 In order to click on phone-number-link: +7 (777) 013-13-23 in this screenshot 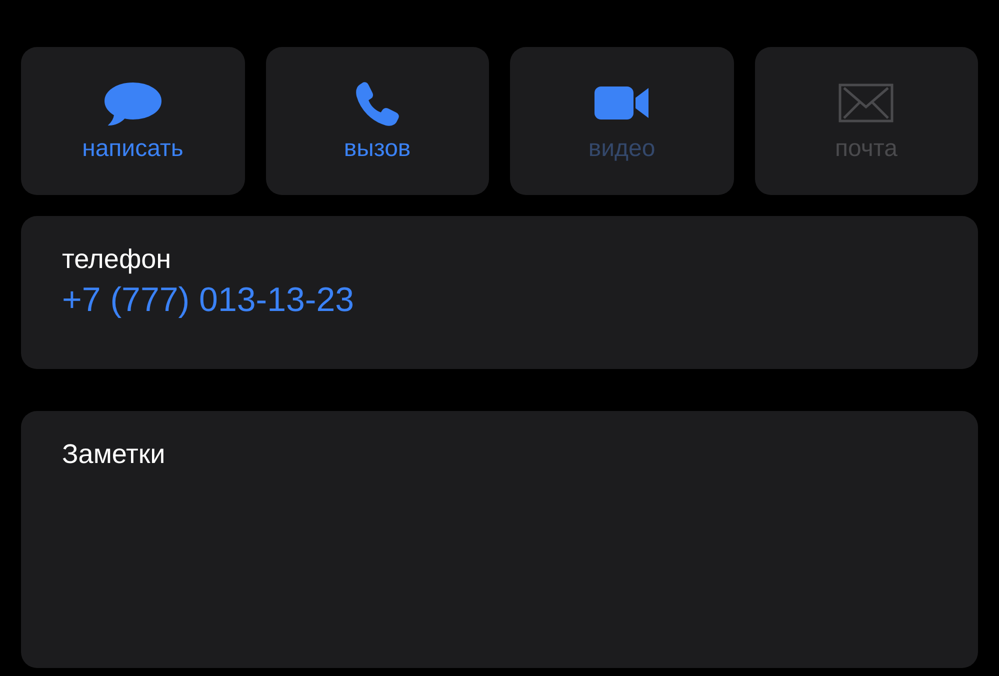, I will do `click(208, 300)`.